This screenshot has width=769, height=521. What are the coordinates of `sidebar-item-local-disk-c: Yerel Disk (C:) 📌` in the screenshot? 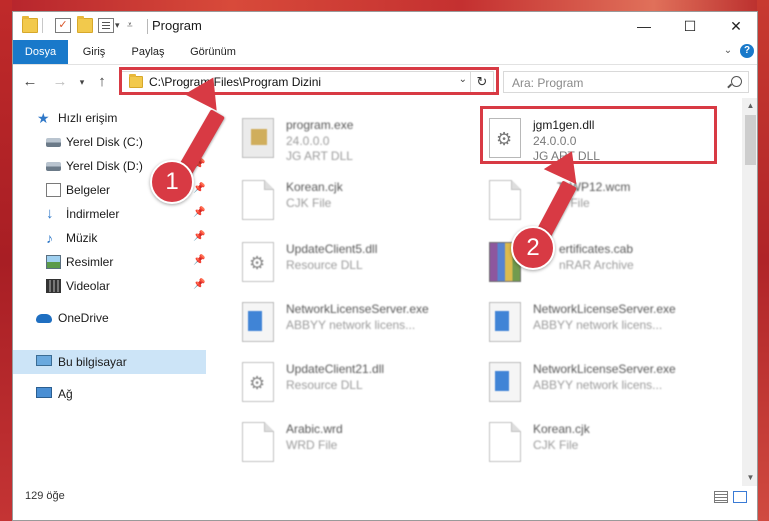 It's located at (109, 142).